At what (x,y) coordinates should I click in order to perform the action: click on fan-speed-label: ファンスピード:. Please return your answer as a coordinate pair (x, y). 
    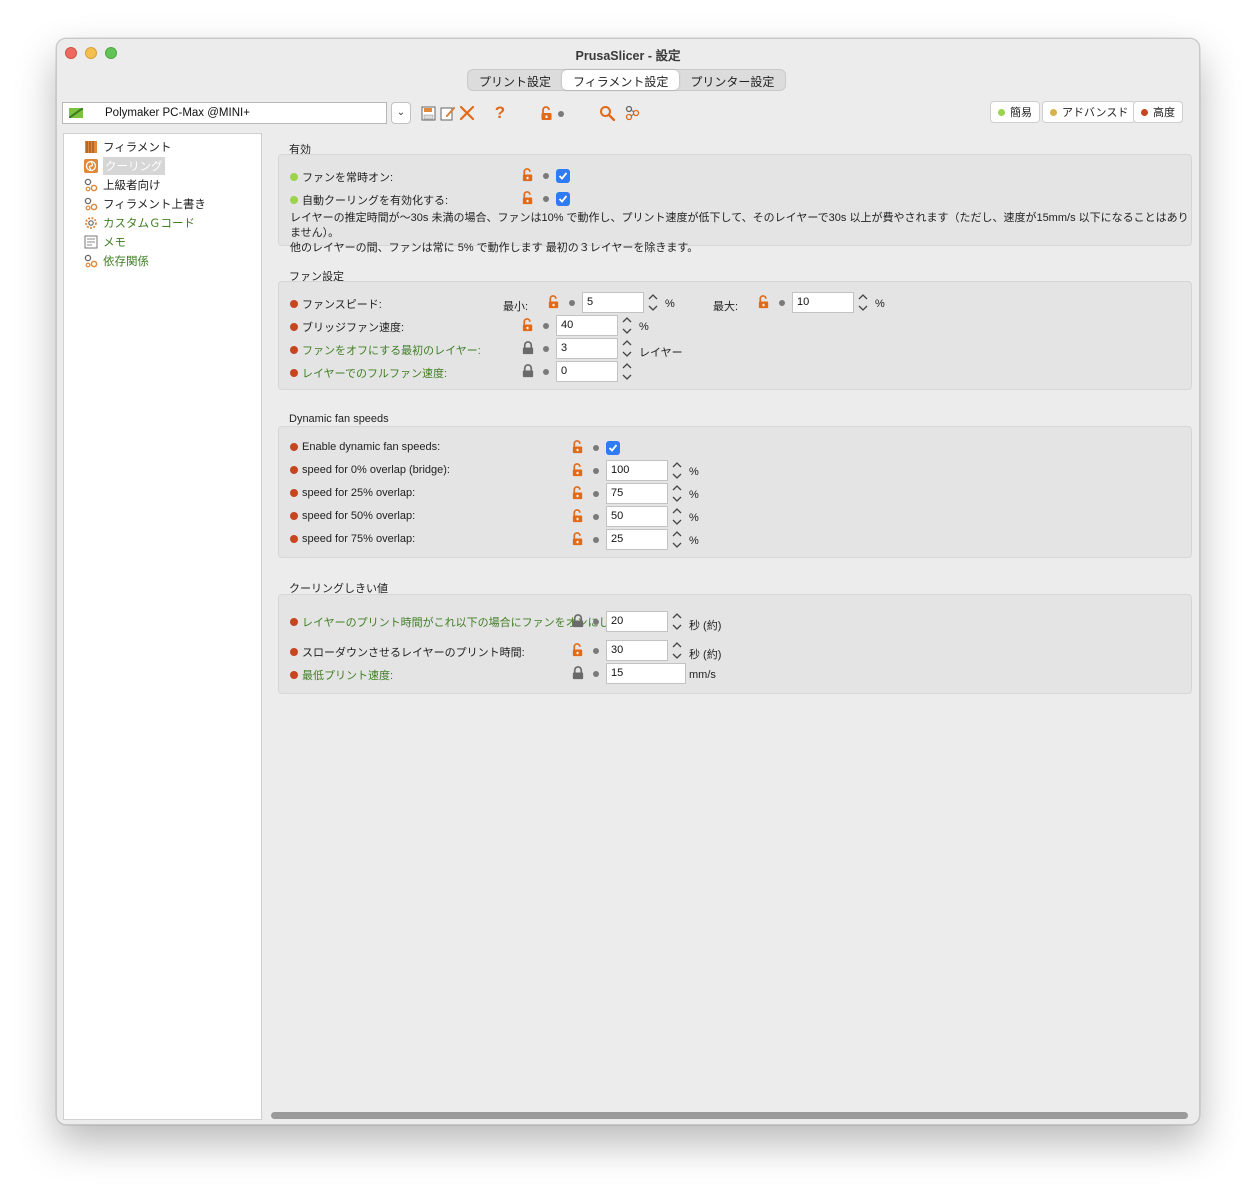
    Looking at the image, I should click on (336, 304).